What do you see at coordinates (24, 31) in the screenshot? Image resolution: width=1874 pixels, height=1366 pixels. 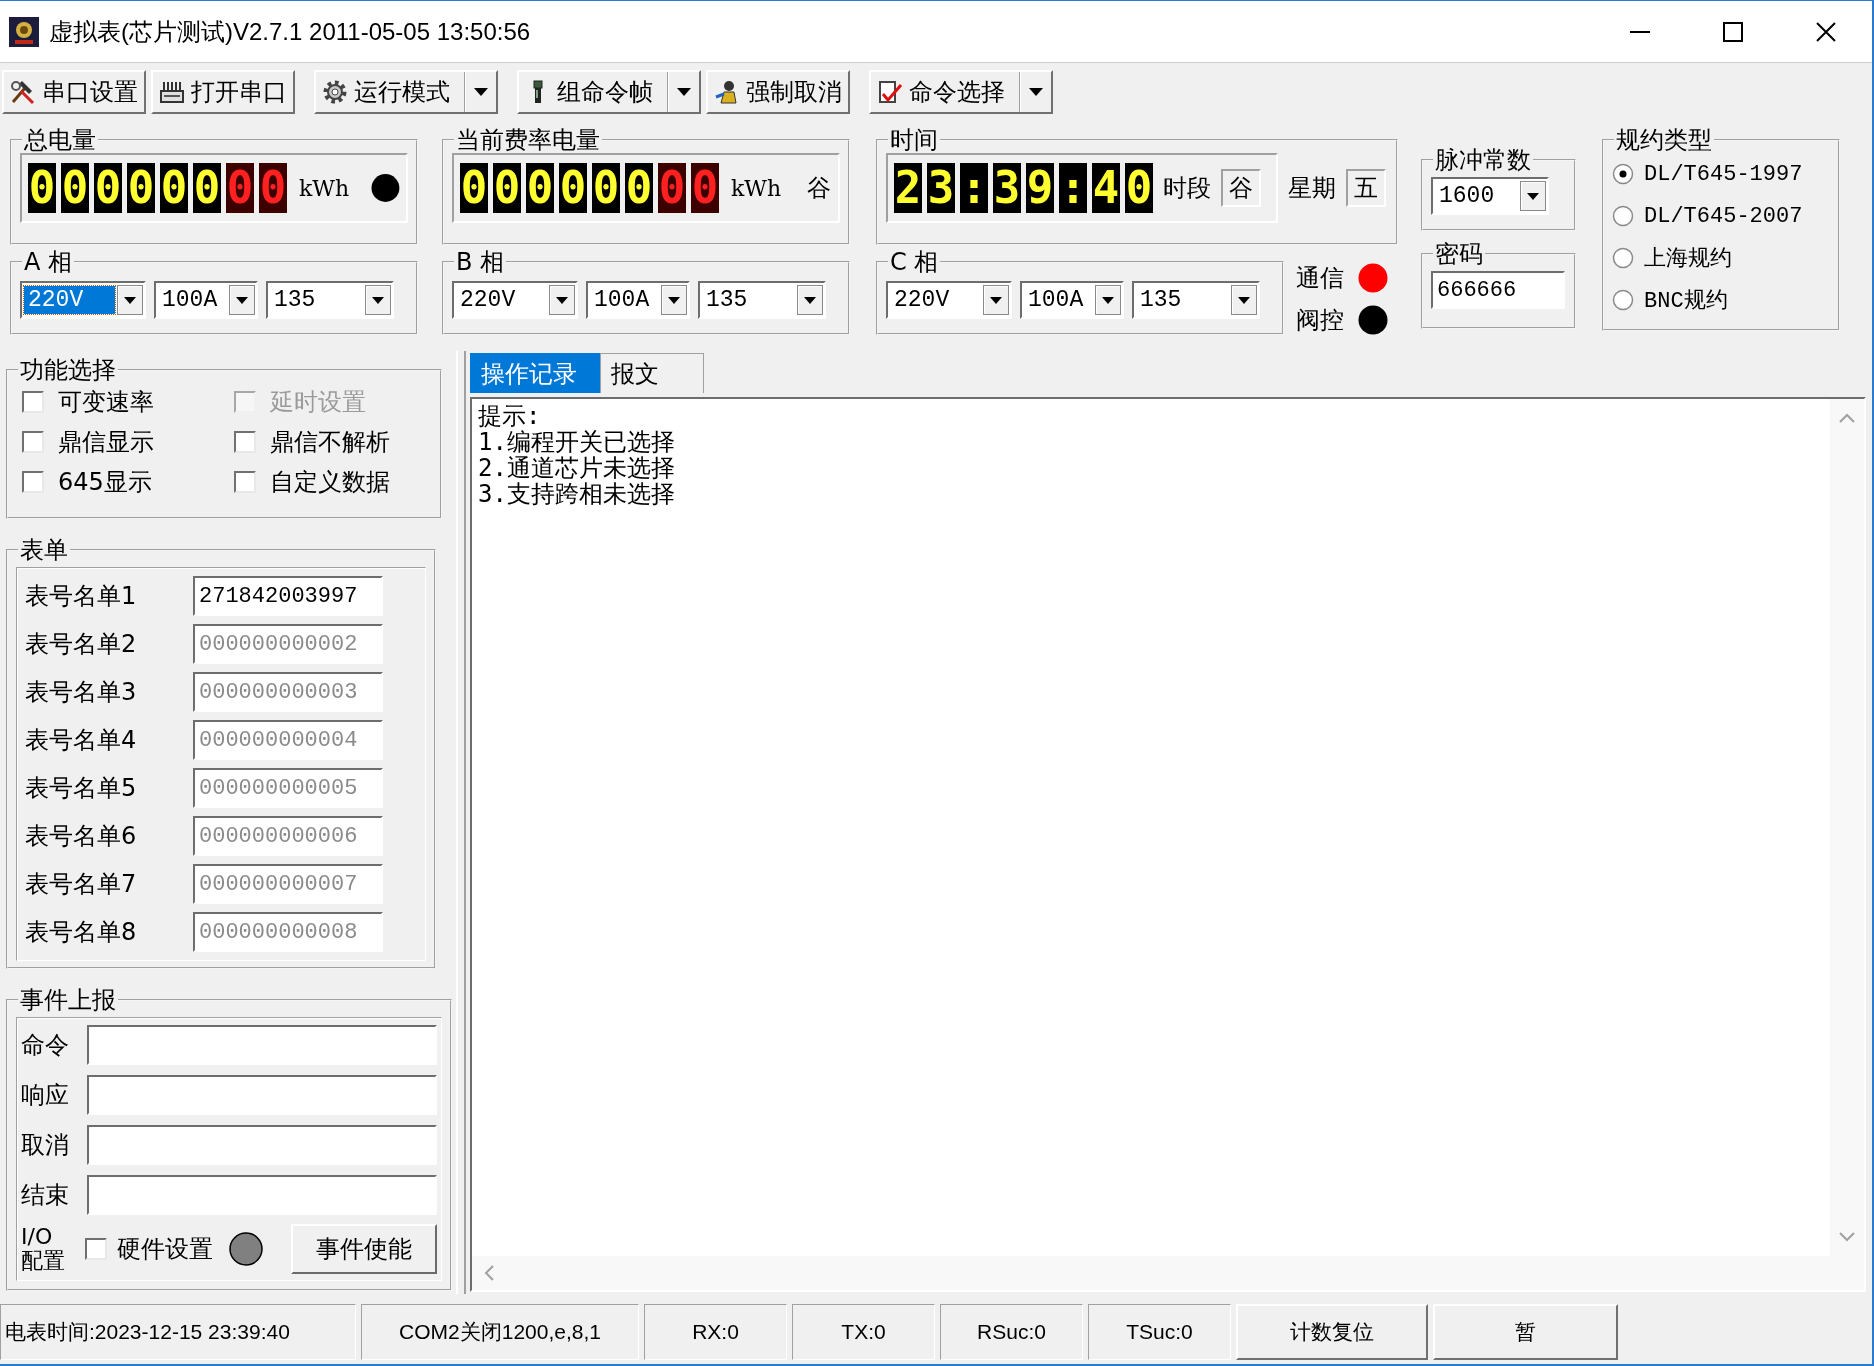 I see `app-icon` at bounding box center [24, 31].